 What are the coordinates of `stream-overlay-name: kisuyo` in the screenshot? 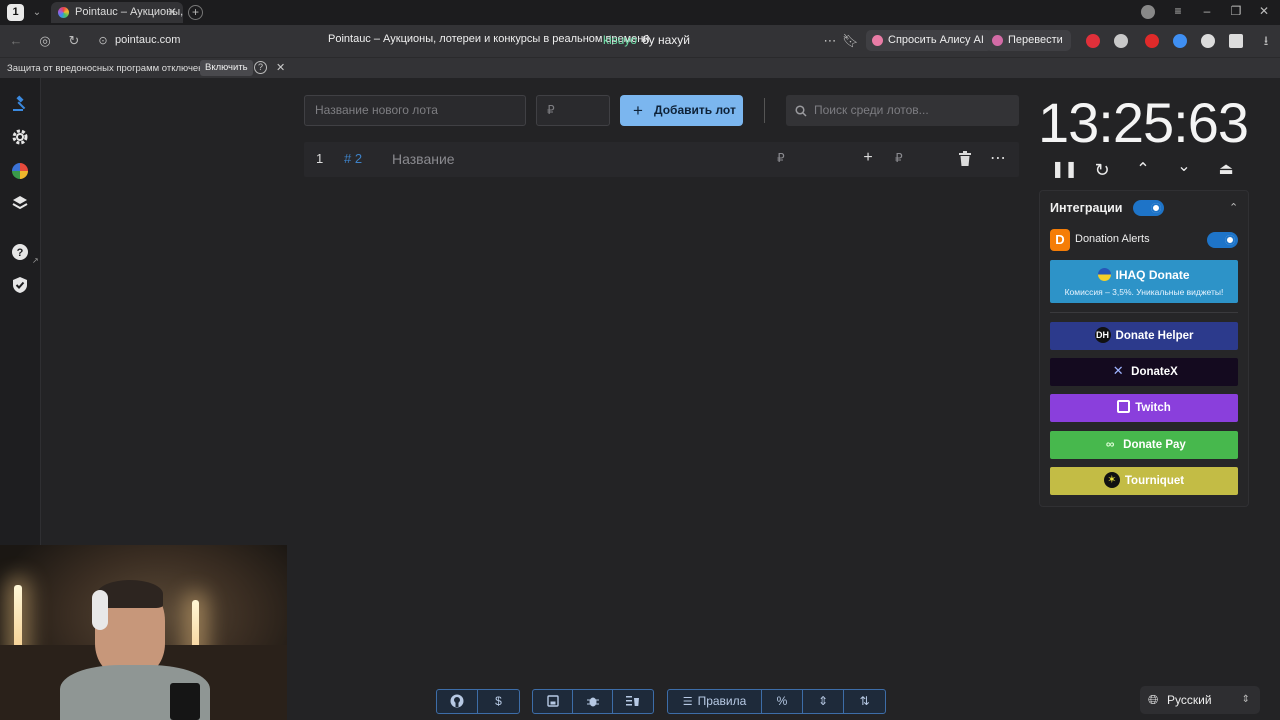 It's located at (620, 40).